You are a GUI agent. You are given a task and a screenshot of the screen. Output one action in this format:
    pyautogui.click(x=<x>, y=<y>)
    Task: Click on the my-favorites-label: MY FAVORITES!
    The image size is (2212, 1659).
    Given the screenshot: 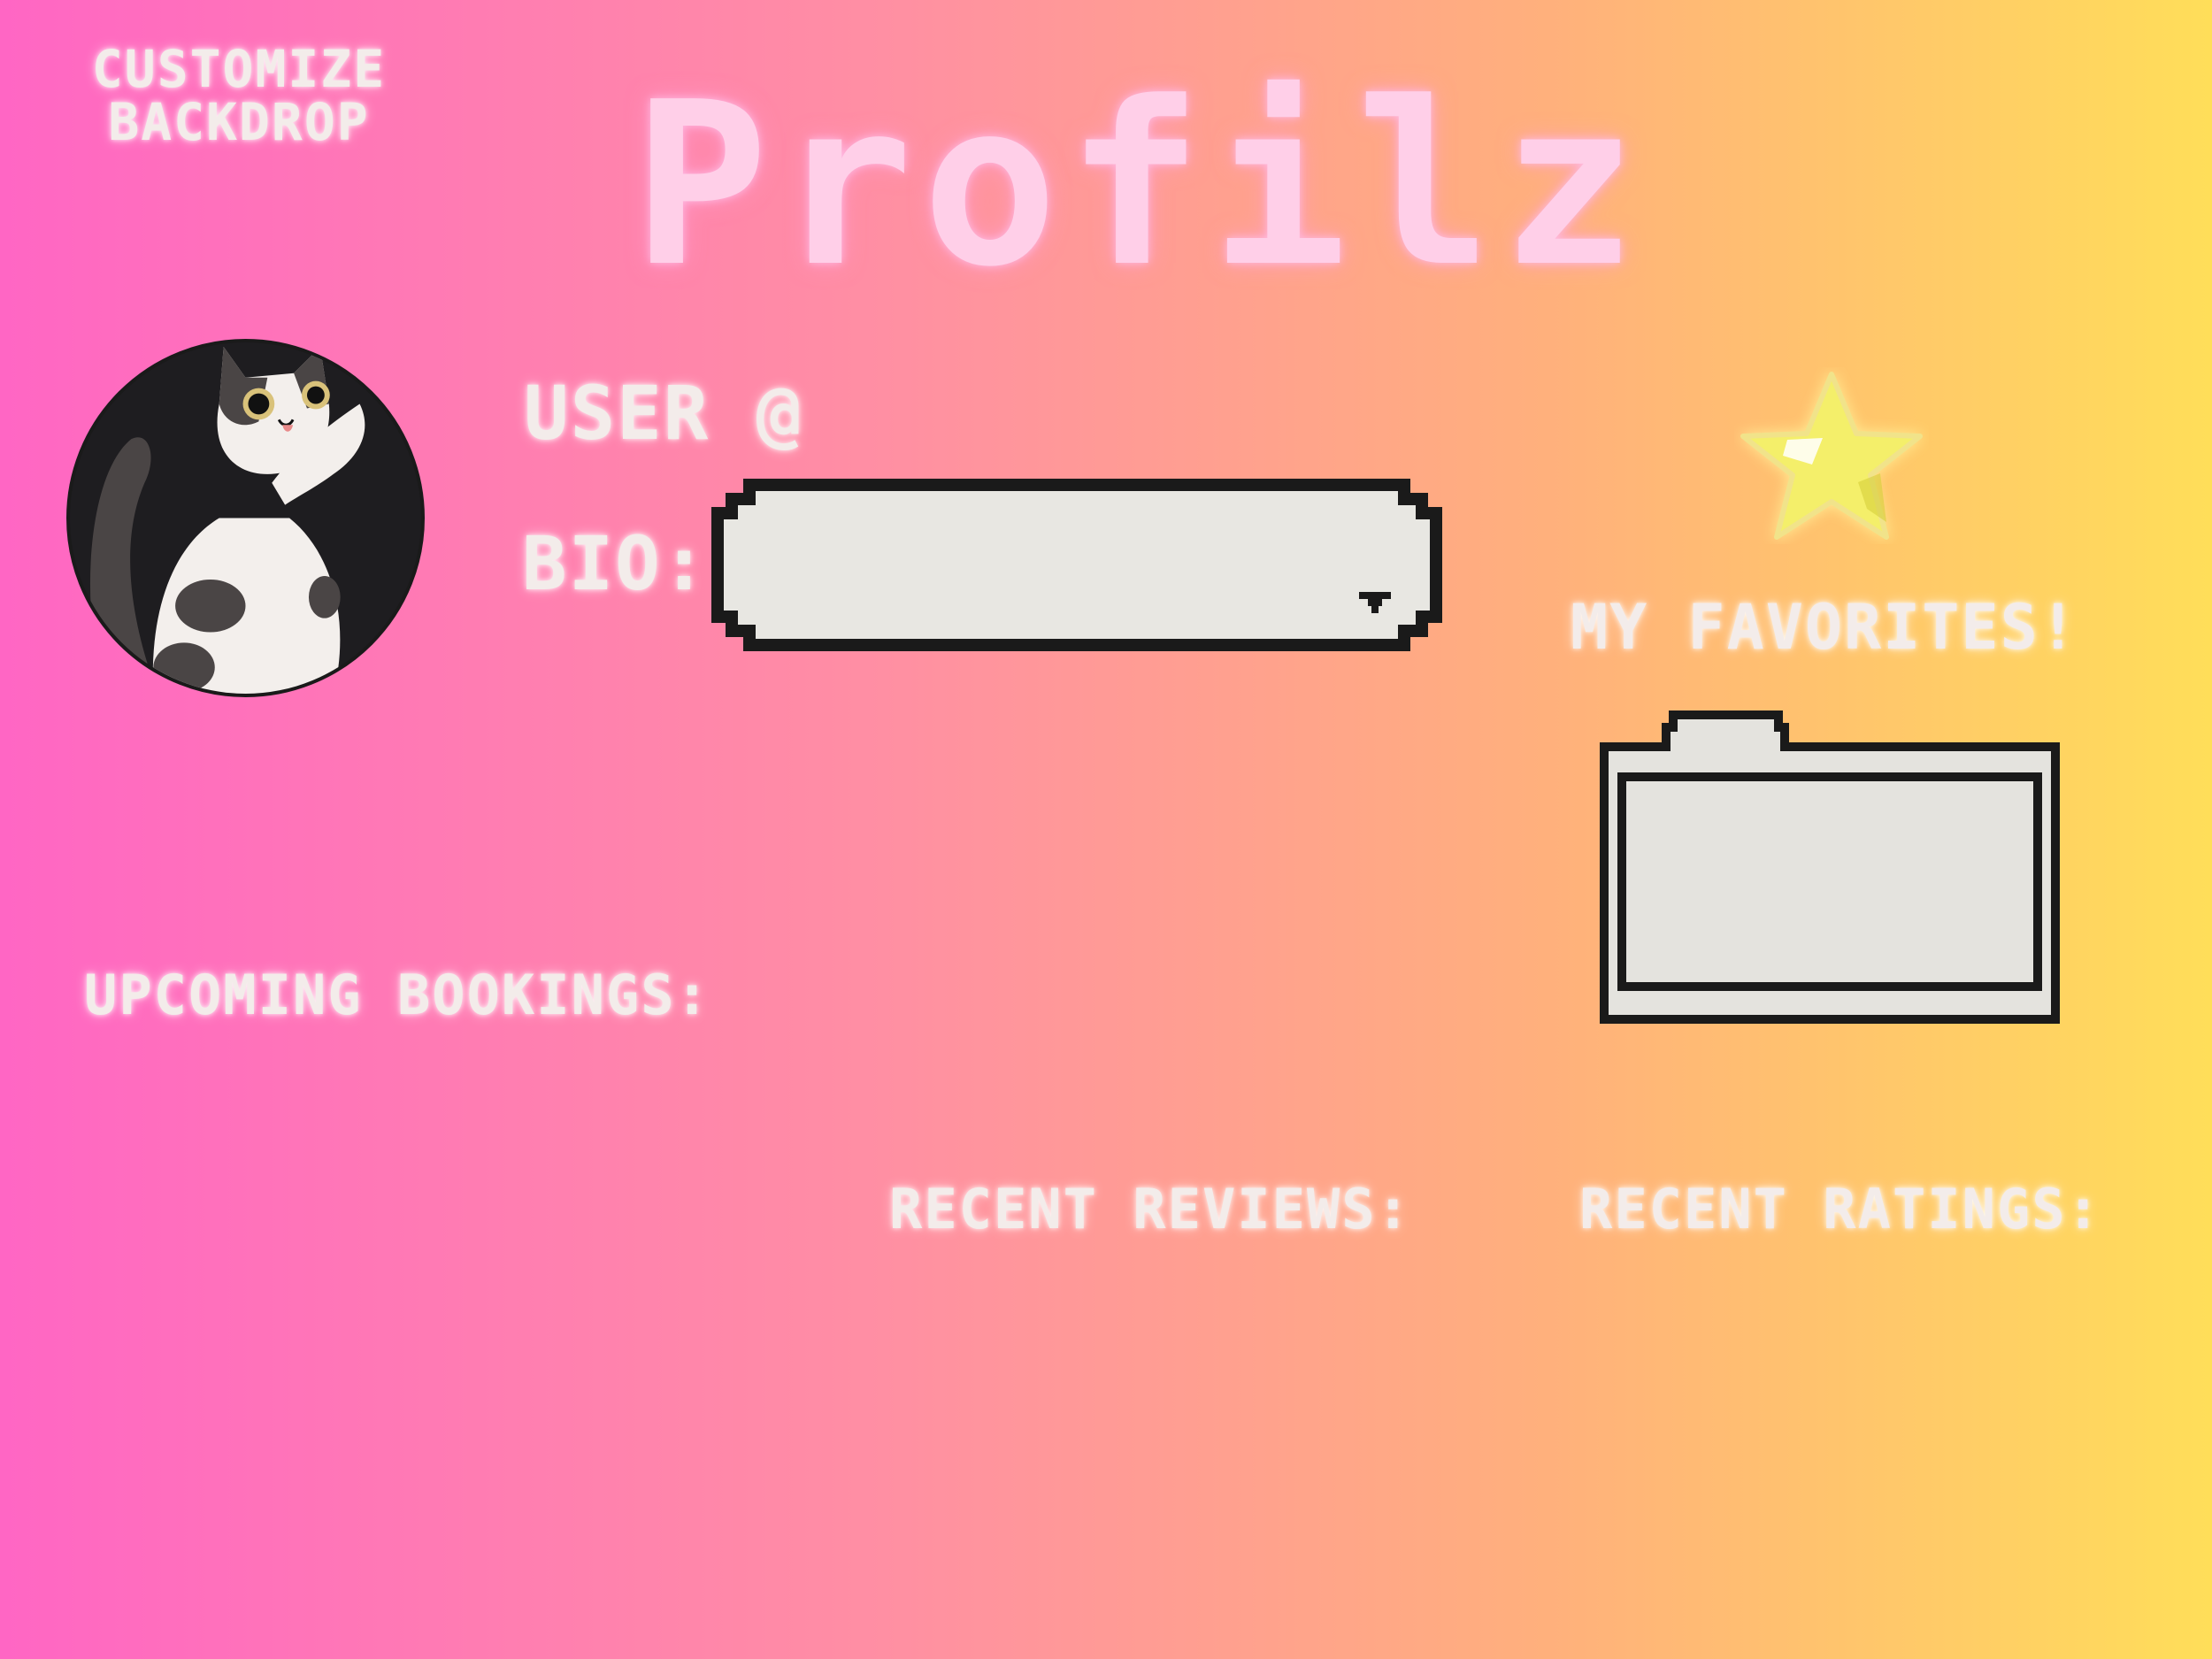 What is the action you would take?
    pyautogui.click(x=1825, y=628)
    